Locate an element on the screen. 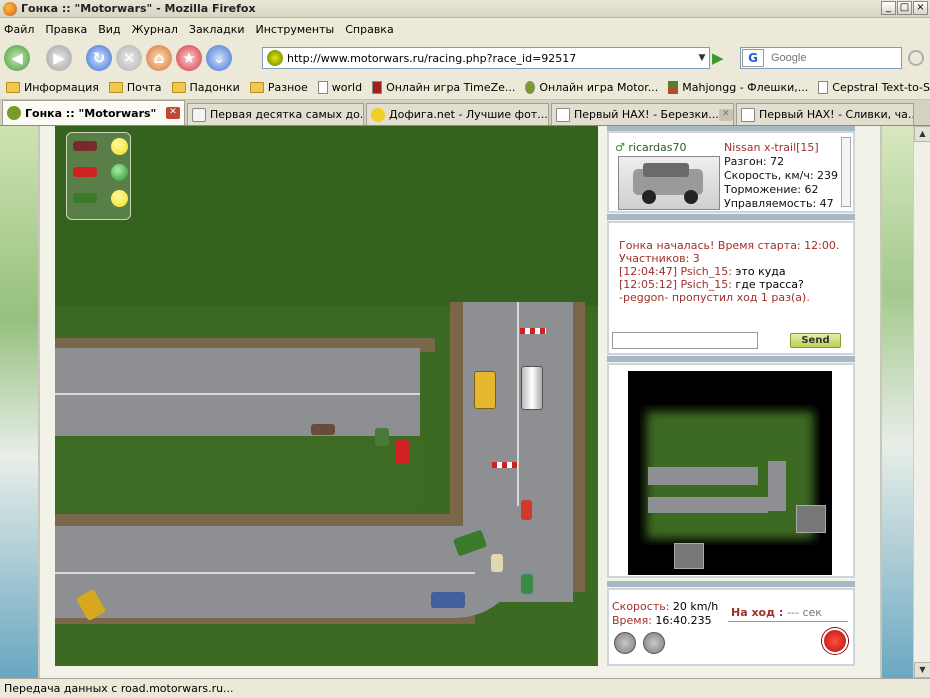  speed-time: Скорость: 20 km/h Время: 16:40.235 is located at coordinates (665, 613).